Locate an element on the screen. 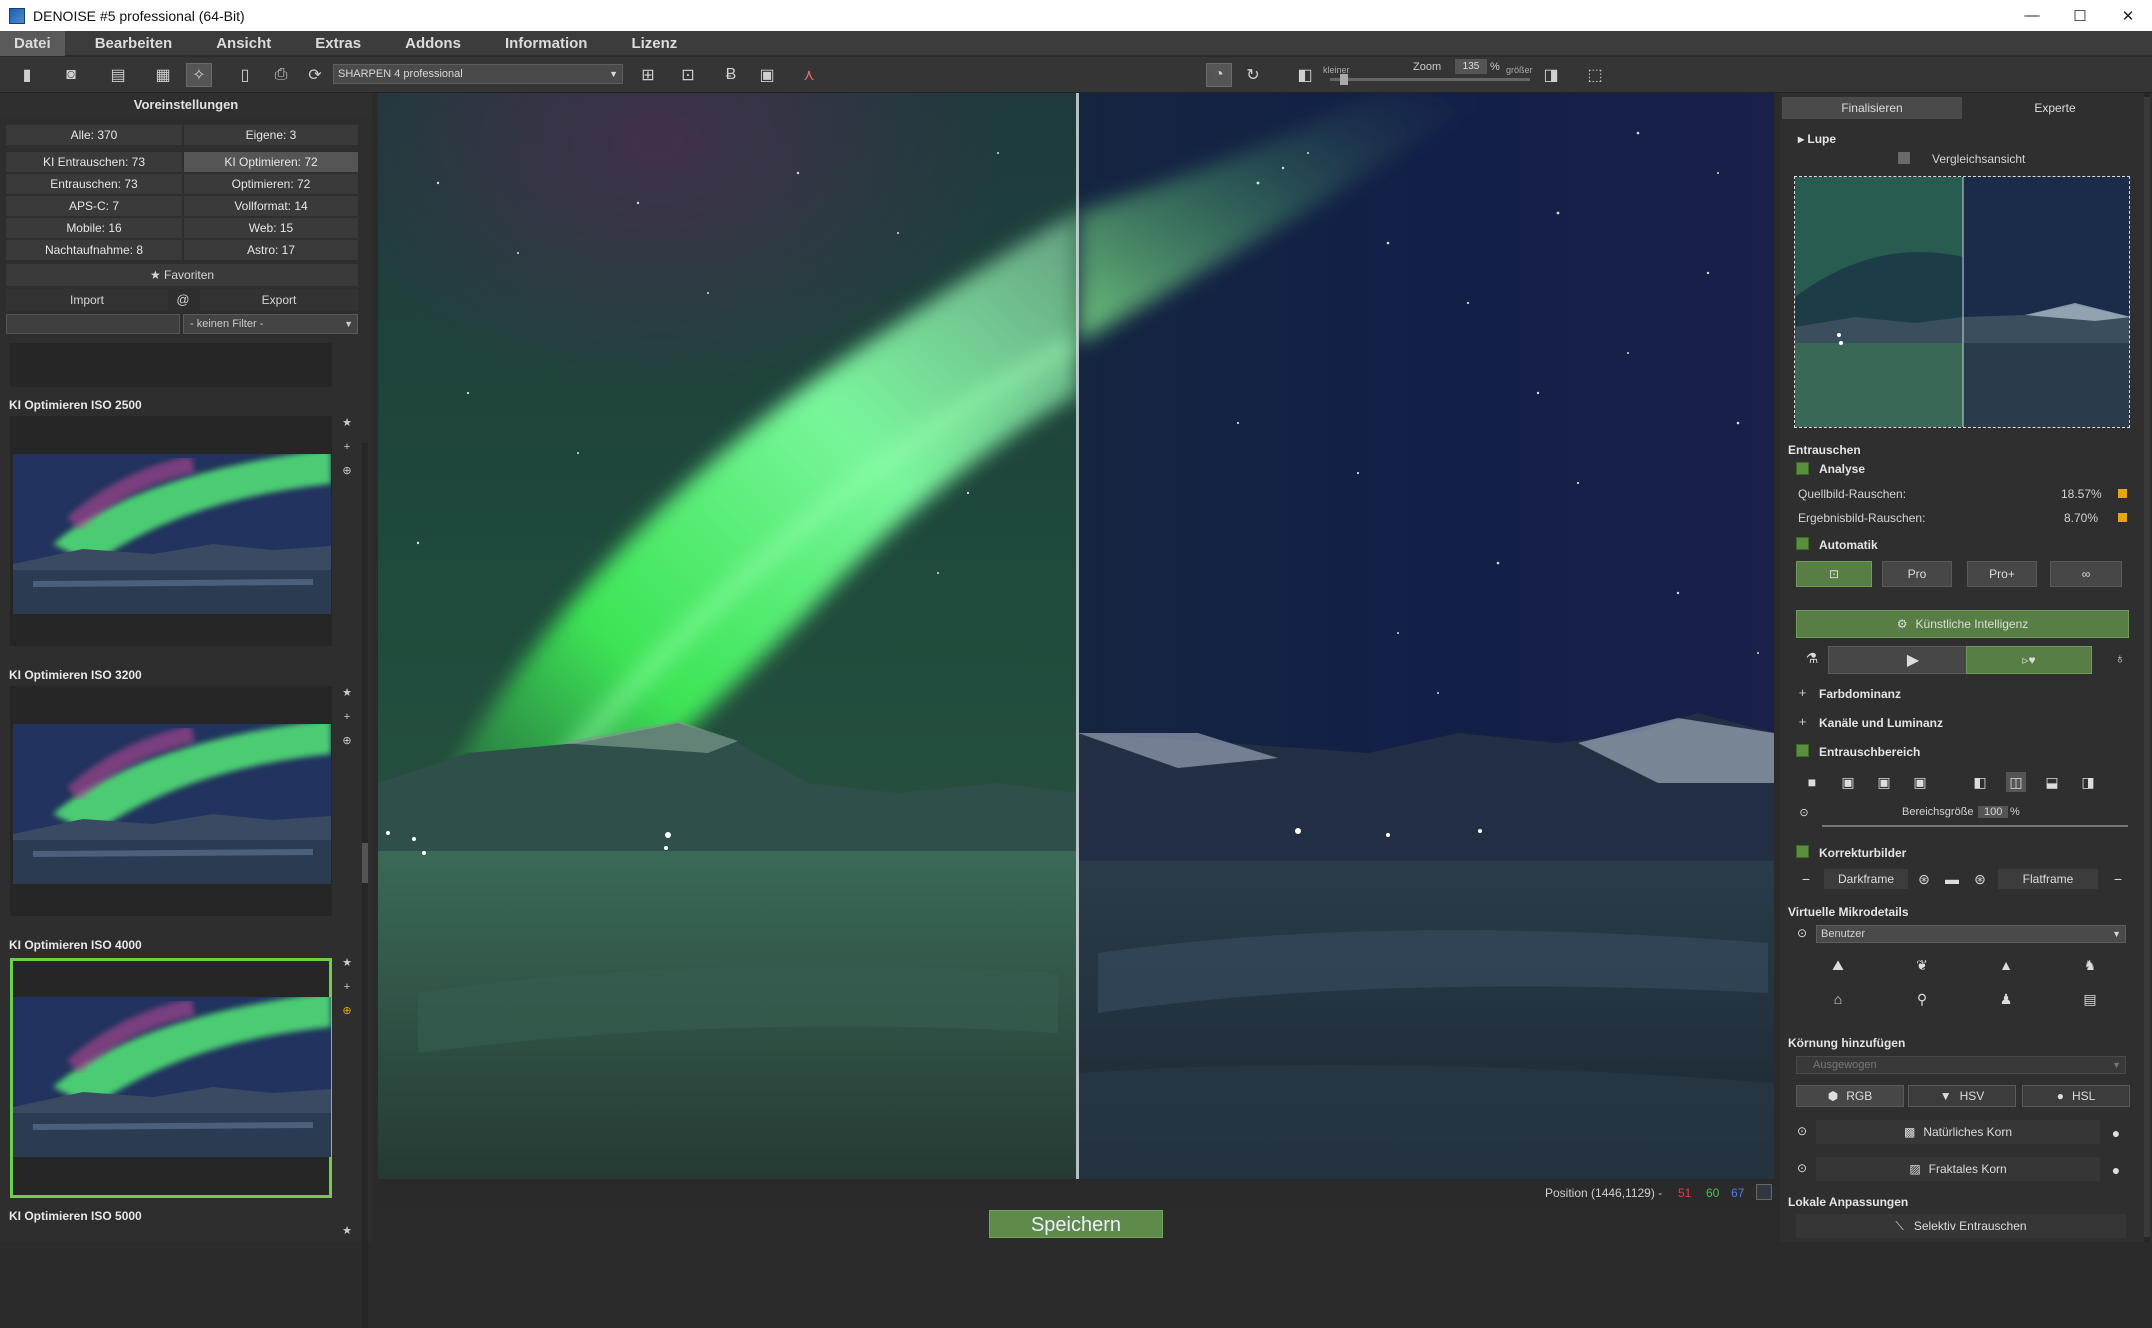  filter-fullframe: Vollformat: 14 is located at coordinates (271, 206).